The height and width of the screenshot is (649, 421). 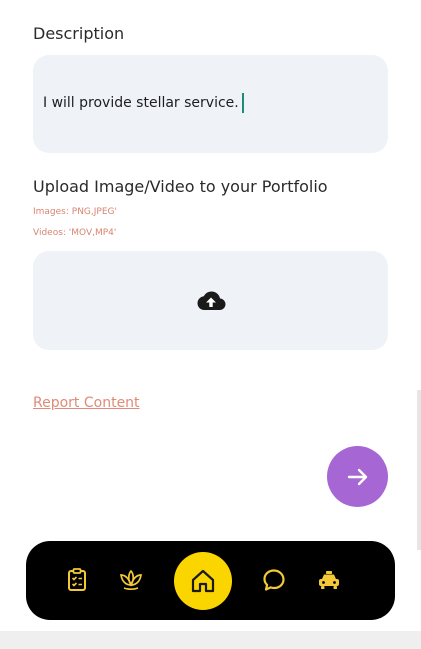 I want to click on arrow-right-icon, so click(x=357, y=476).